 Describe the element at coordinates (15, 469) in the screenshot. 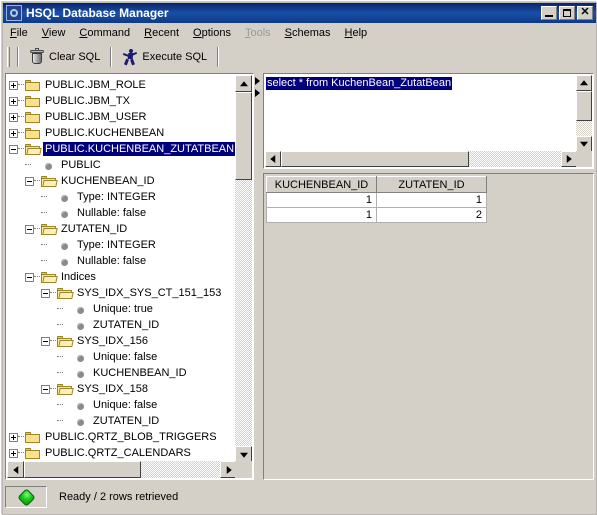

I see `tree-scroll-left-button` at that location.